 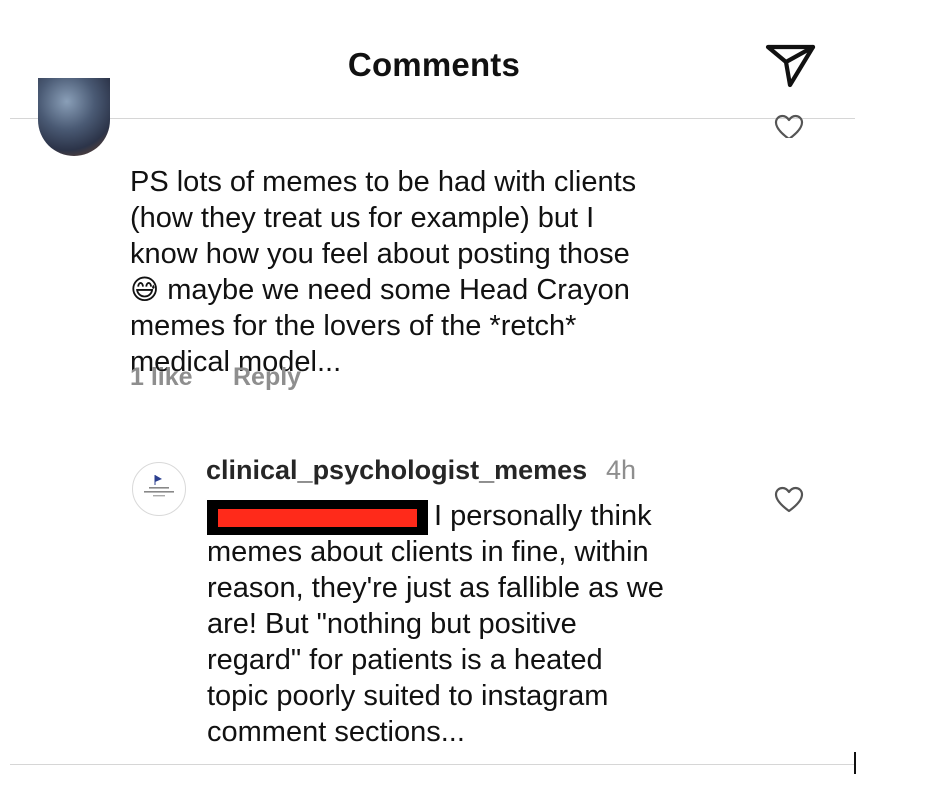 I want to click on paper-plane-icon, so click(x=791, y=66).